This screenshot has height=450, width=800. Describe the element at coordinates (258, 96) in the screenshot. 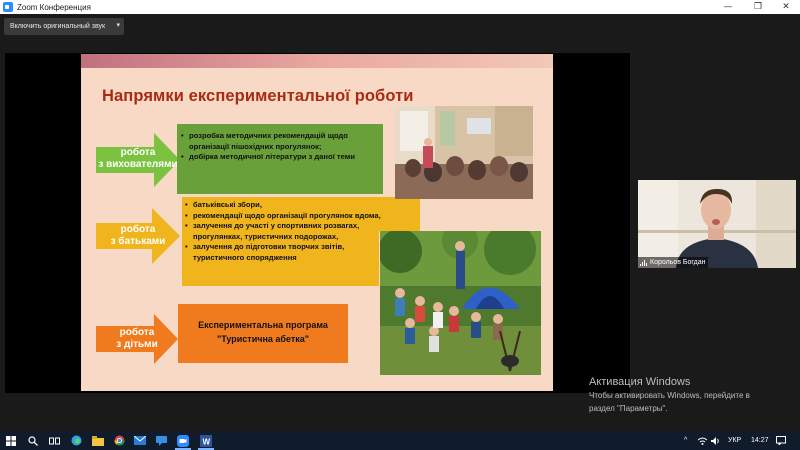

I see `slide-title: Напрямки експериментальної роботи` at that location.